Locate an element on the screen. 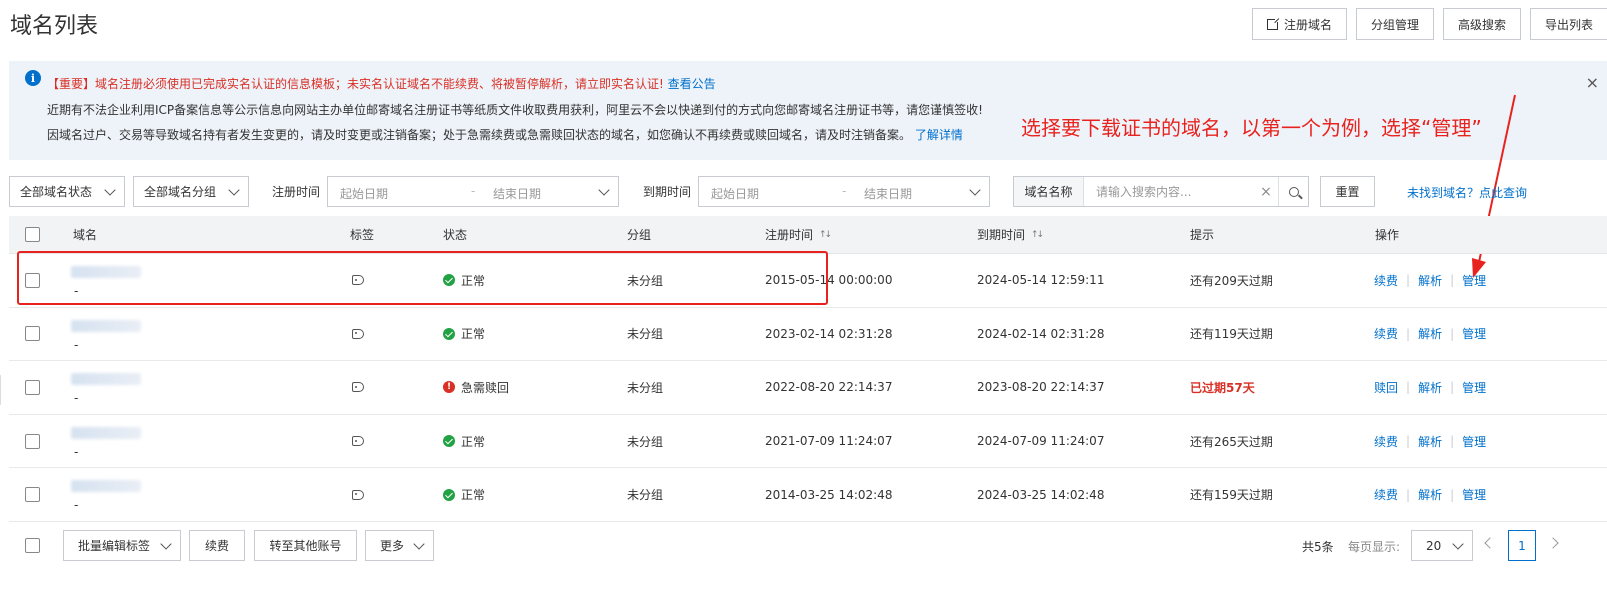 This screenshot has width=1607, height=603. exp-time-cell: 2024-03-25 14:02:48 is located at coordinates (1041, 494).